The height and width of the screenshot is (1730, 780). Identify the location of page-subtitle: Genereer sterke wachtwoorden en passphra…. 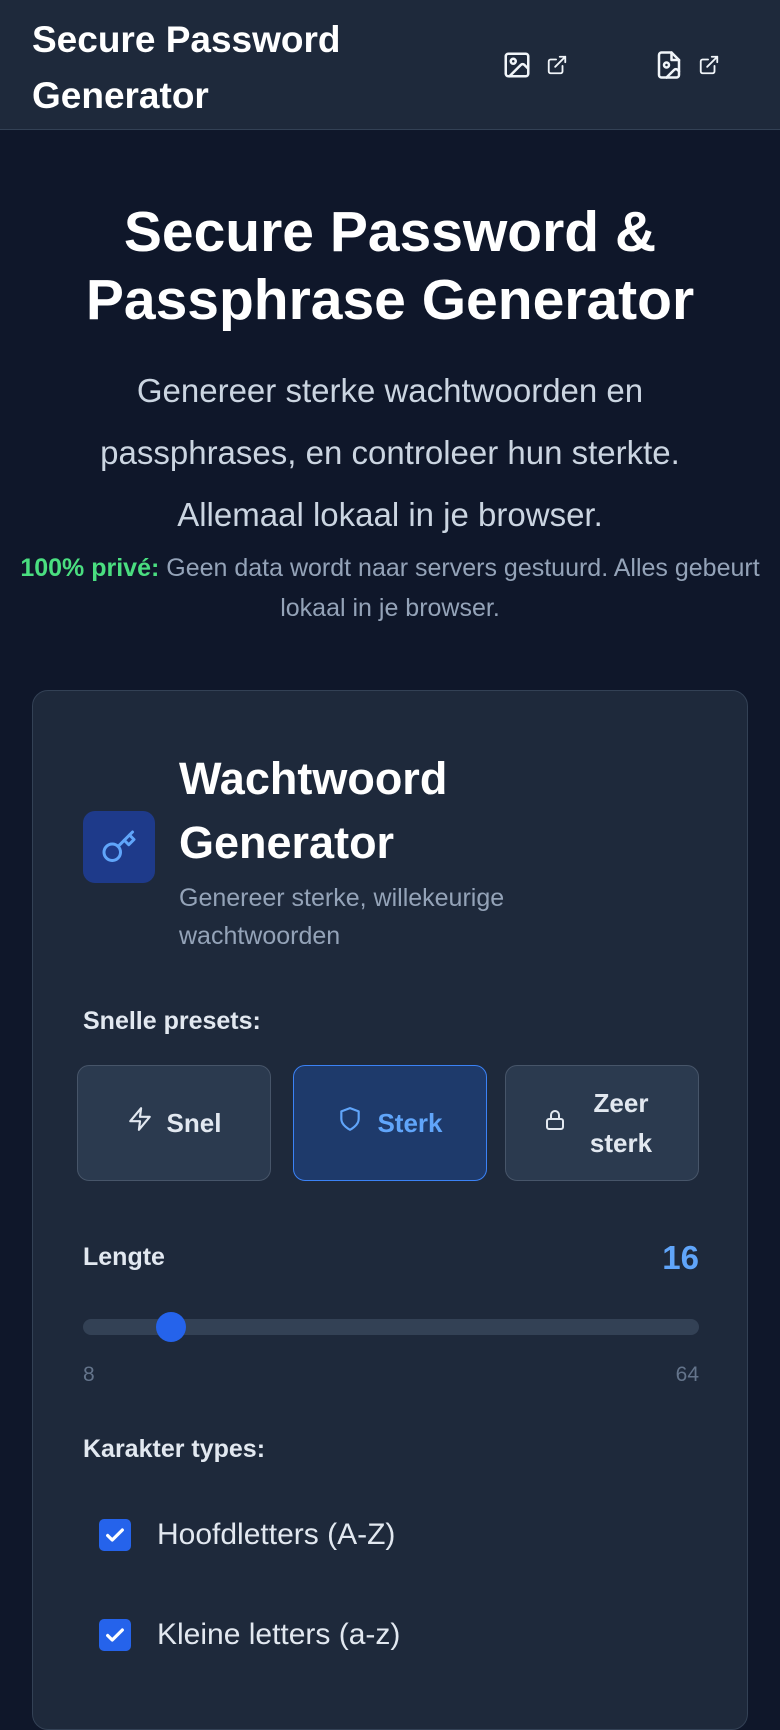
(390, 452).